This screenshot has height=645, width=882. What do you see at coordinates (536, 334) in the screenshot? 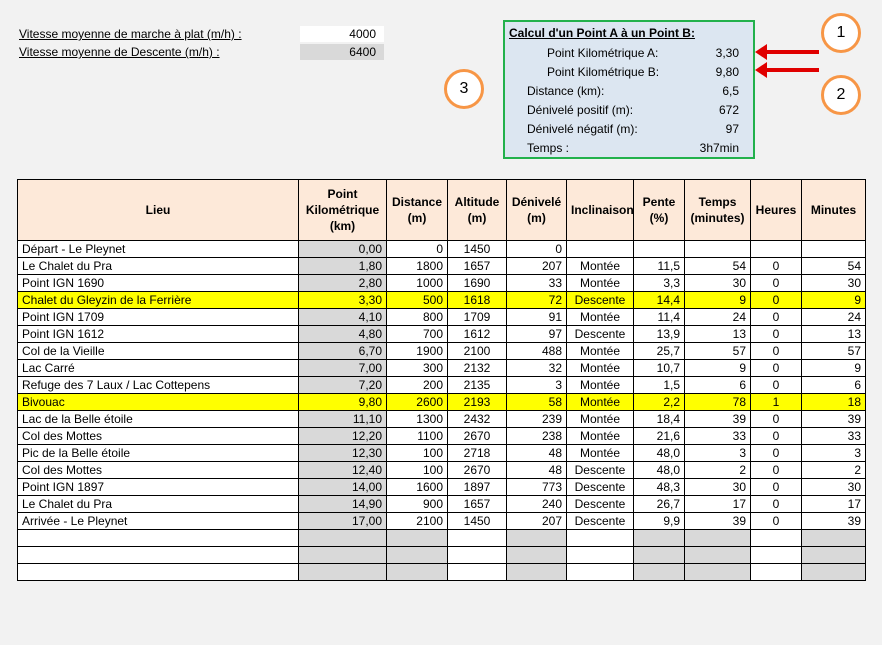
I see `table-cell: 97` at bounding box center [536, 334].